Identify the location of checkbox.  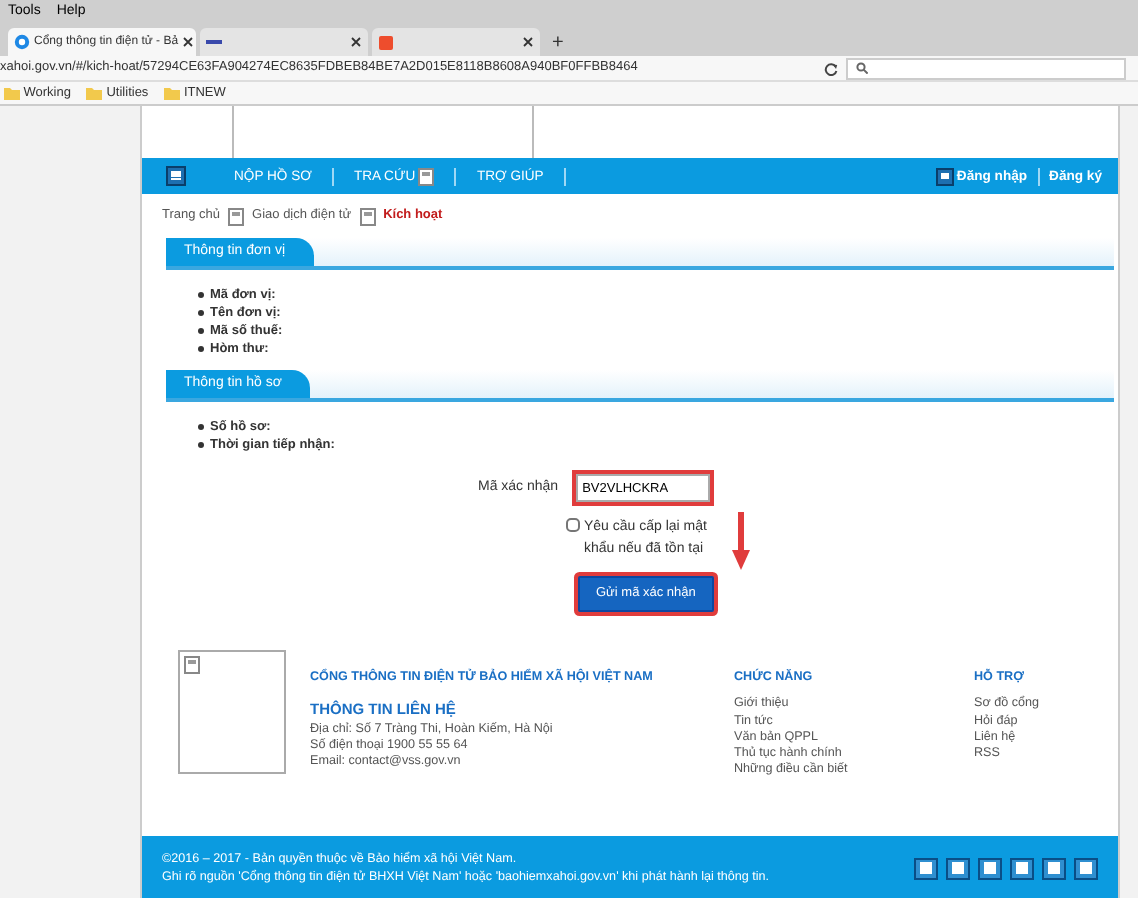
(573, 525).